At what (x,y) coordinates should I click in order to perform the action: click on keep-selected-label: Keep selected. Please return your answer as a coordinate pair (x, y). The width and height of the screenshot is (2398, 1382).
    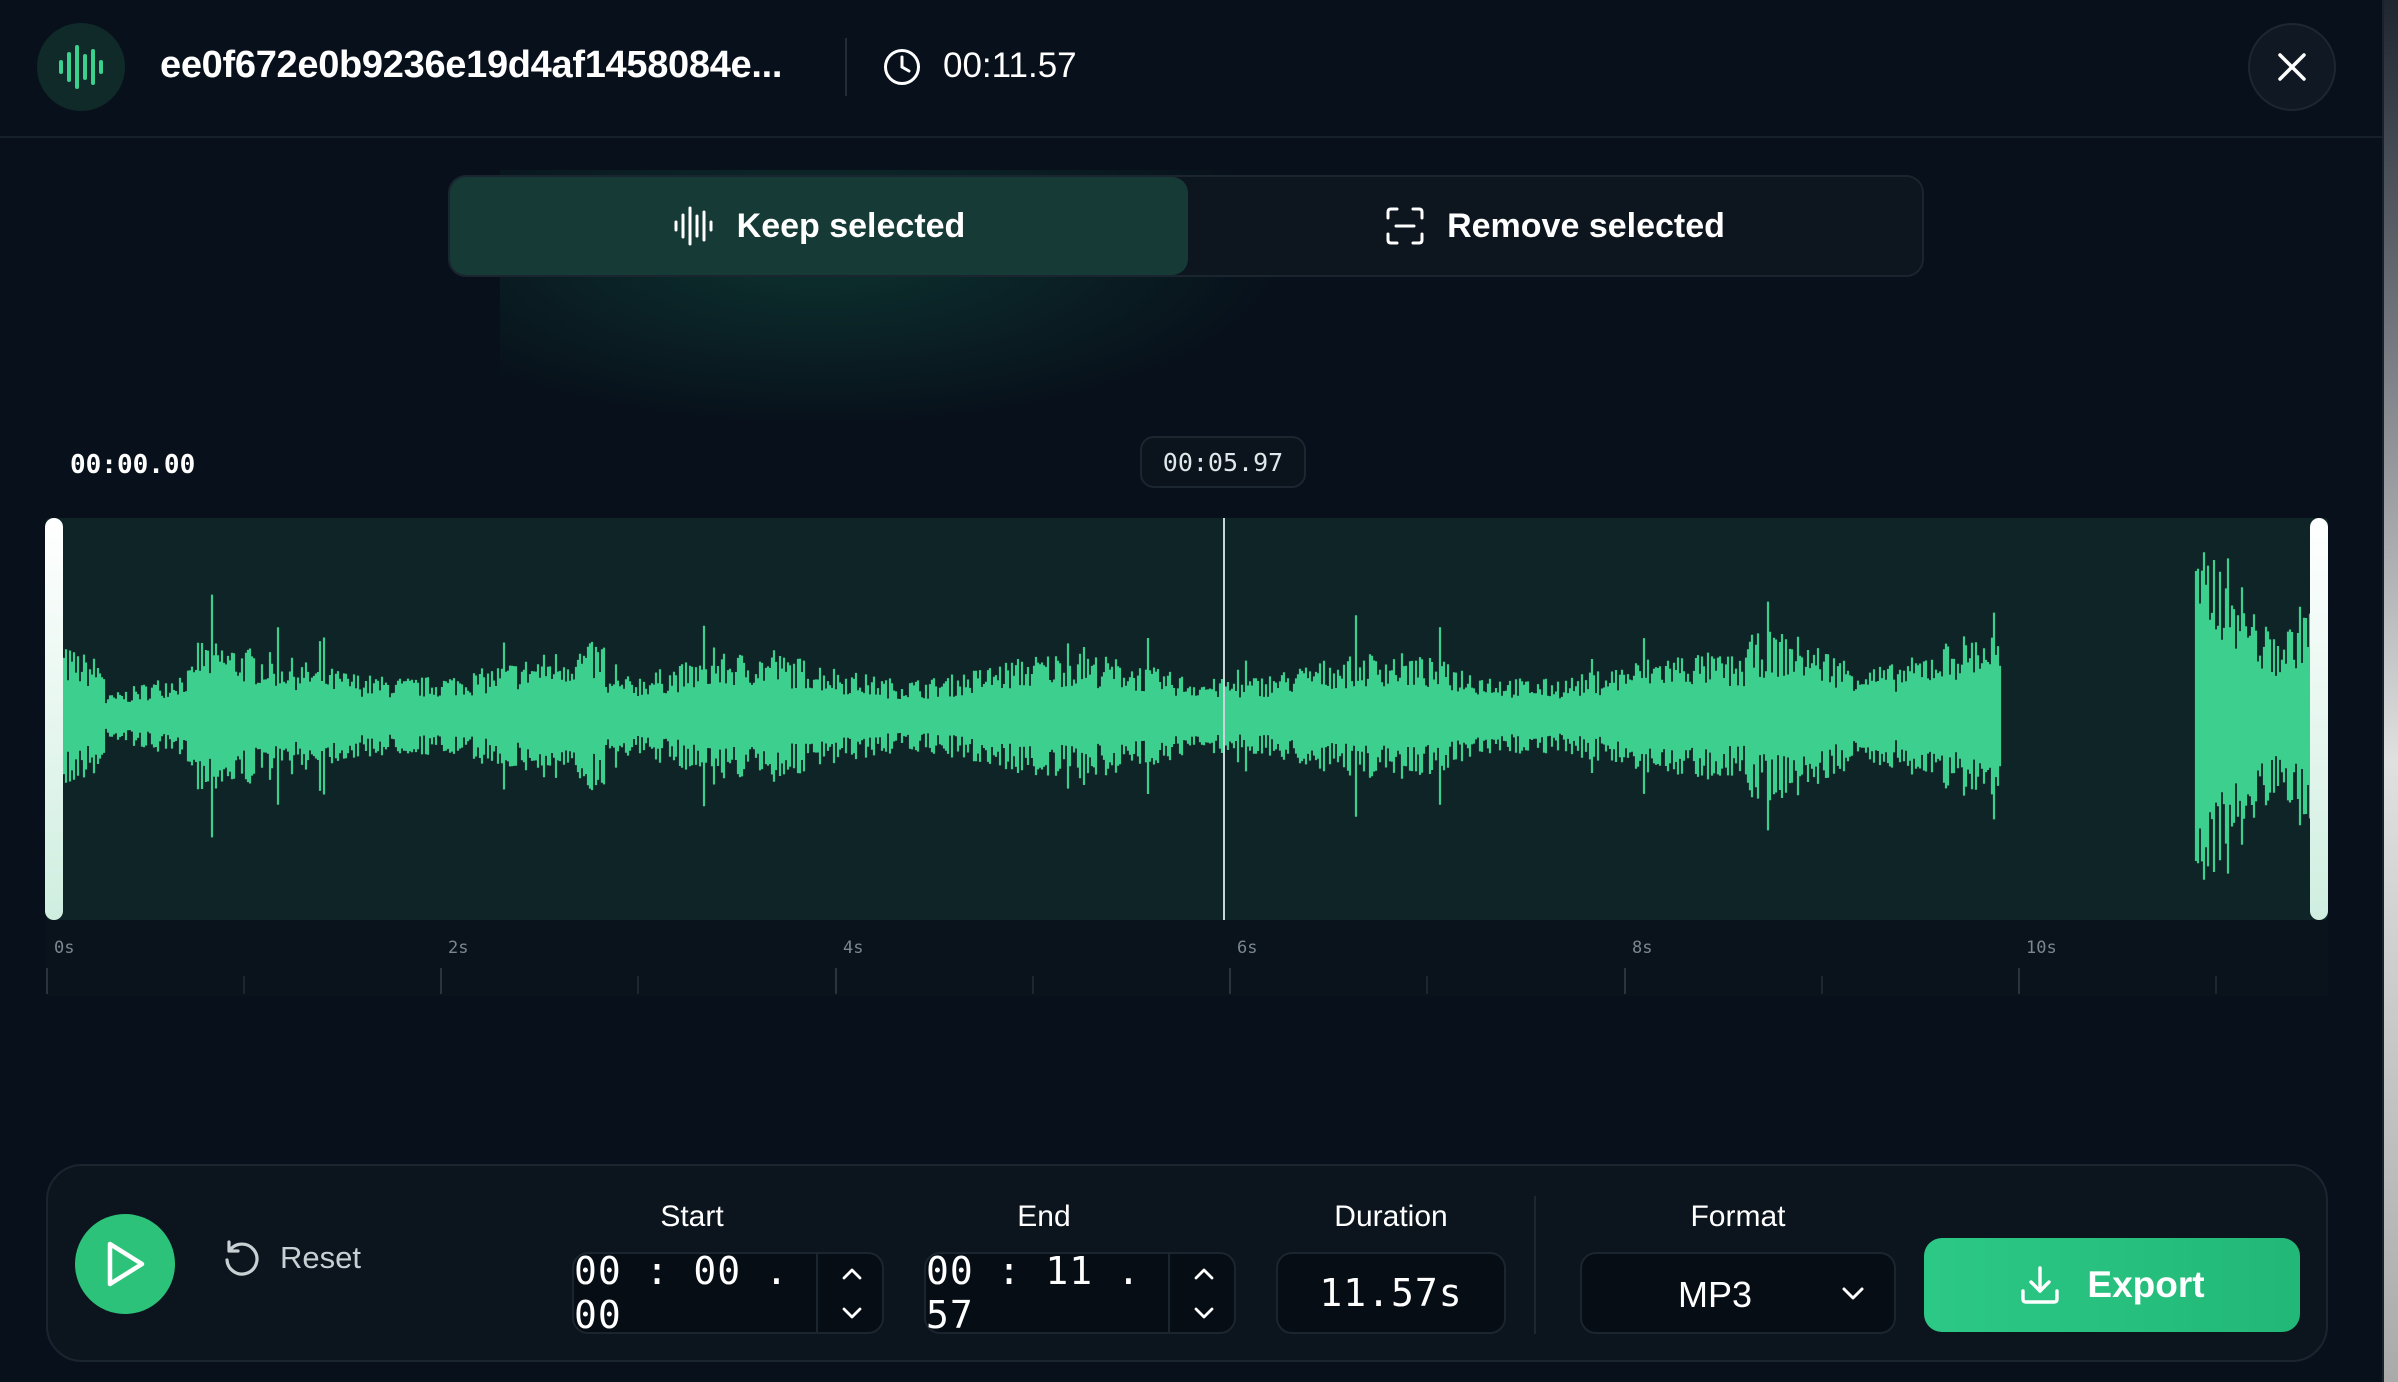
    Looking at the image, I should click on (851, 225).